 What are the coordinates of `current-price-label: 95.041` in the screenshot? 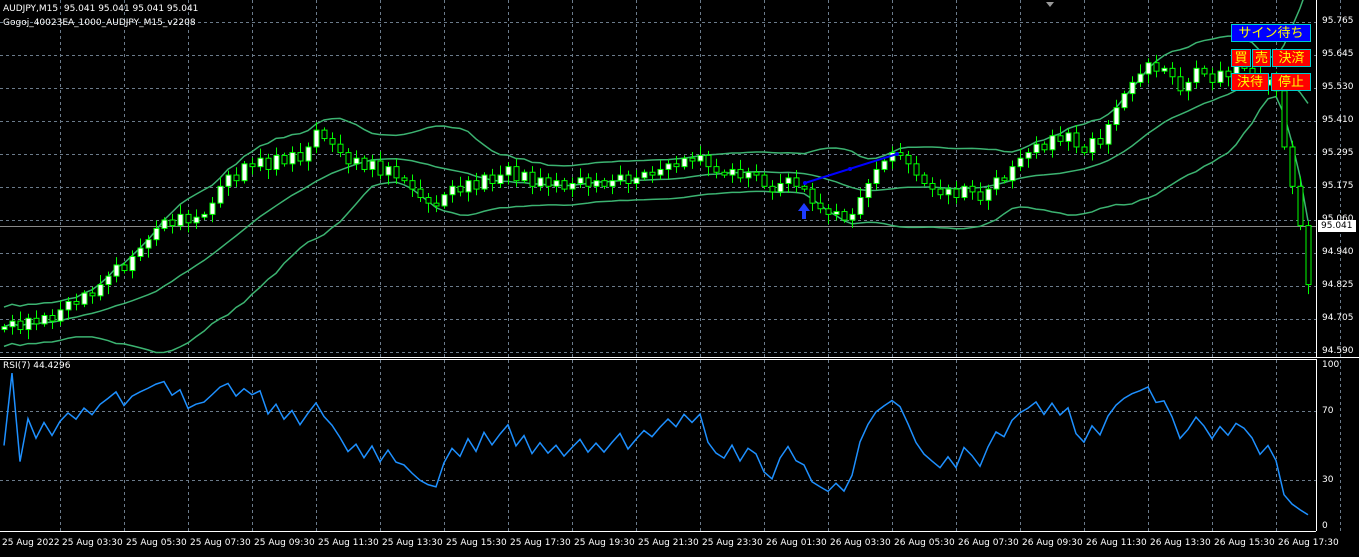 It's located at (1337, 226).